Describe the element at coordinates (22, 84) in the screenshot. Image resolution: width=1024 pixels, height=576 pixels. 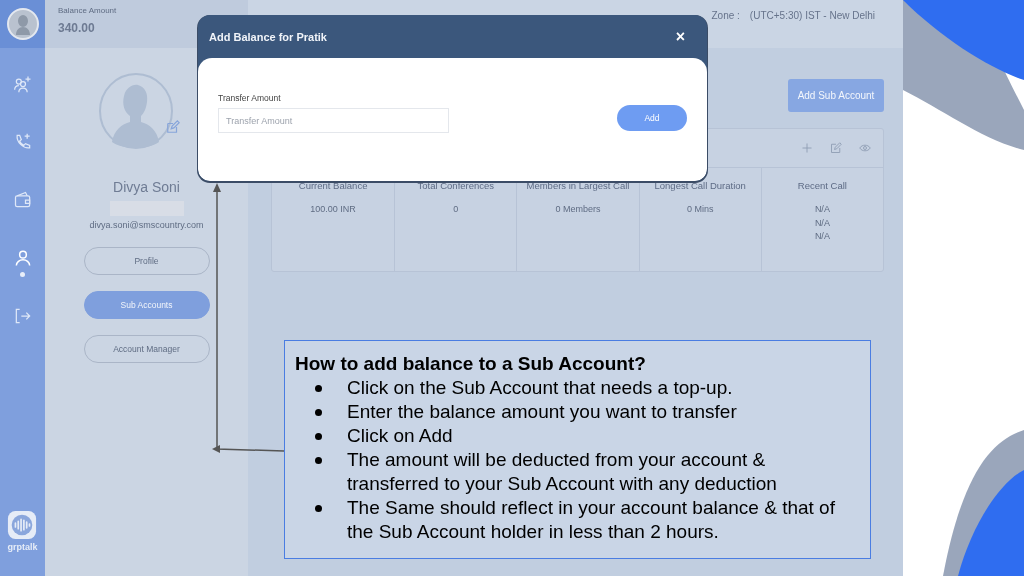
I see `add-users-icon` at that location.